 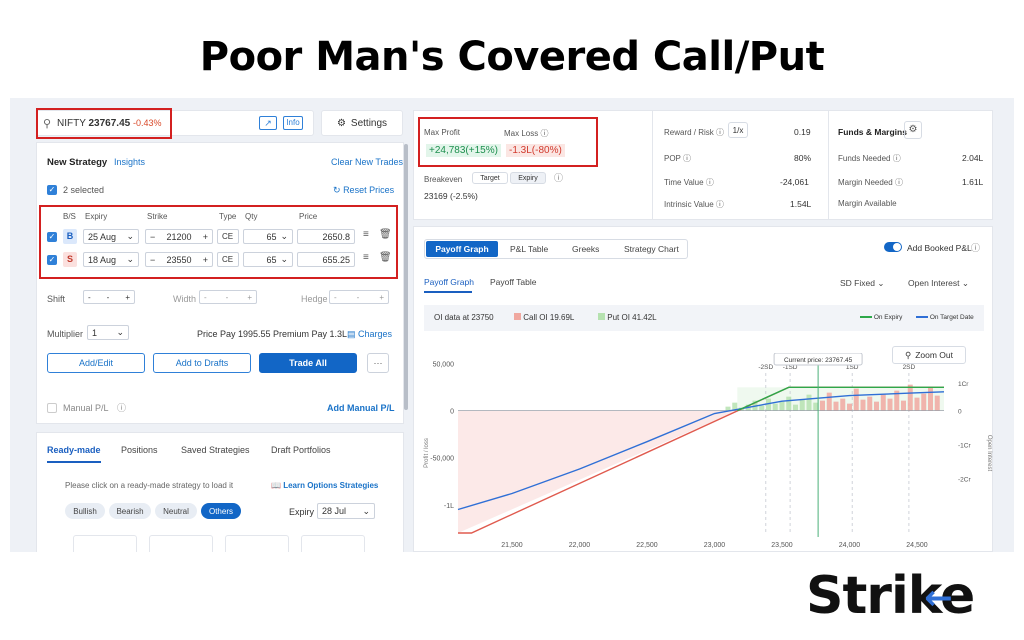 I want to click on call-oi-bar, so click(x=924, y=402).